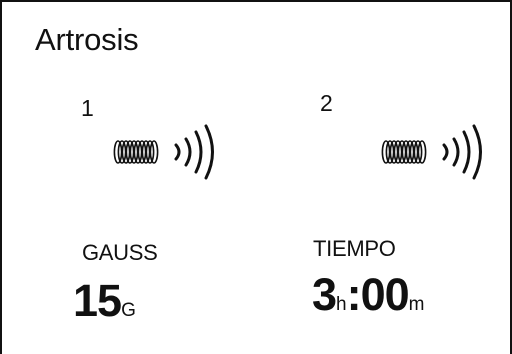 Image resolution: width=512 pixels, height=354 pixels. I want to click on tiempo-hours: 3, so click(324, 294).